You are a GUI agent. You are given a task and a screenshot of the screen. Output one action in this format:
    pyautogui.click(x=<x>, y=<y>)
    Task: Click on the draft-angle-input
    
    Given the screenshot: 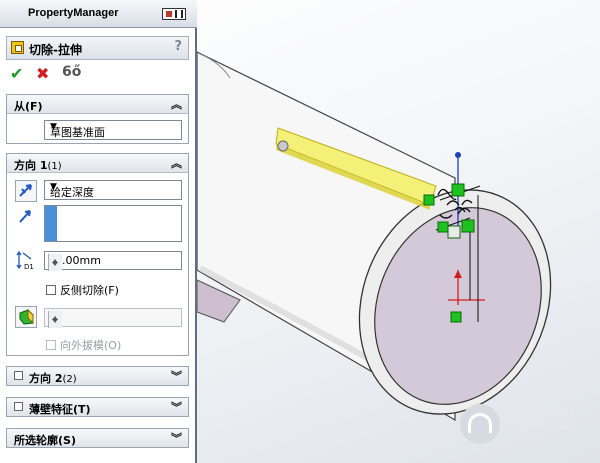 What is the action you would take?
    pyautogui.click(x=113, y=318)
    